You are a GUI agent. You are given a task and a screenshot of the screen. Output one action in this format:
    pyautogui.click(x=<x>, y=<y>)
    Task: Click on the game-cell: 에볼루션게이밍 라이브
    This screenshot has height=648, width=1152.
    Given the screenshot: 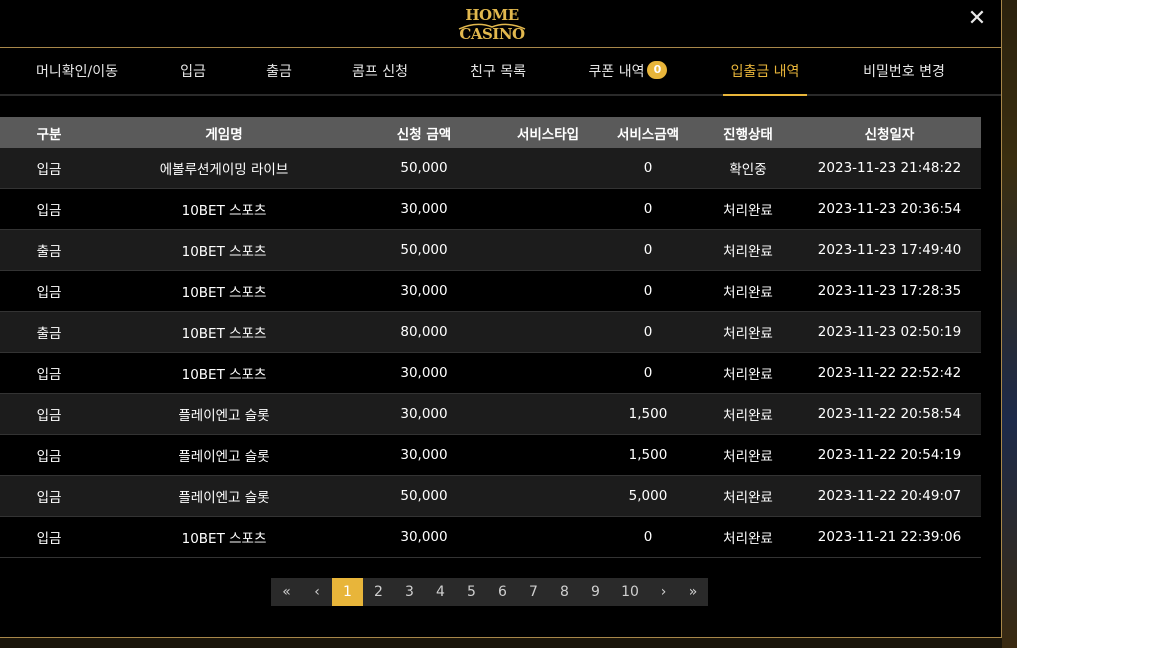 What is the action you would take?
    pyautogui.click(x=224, y=168)
    